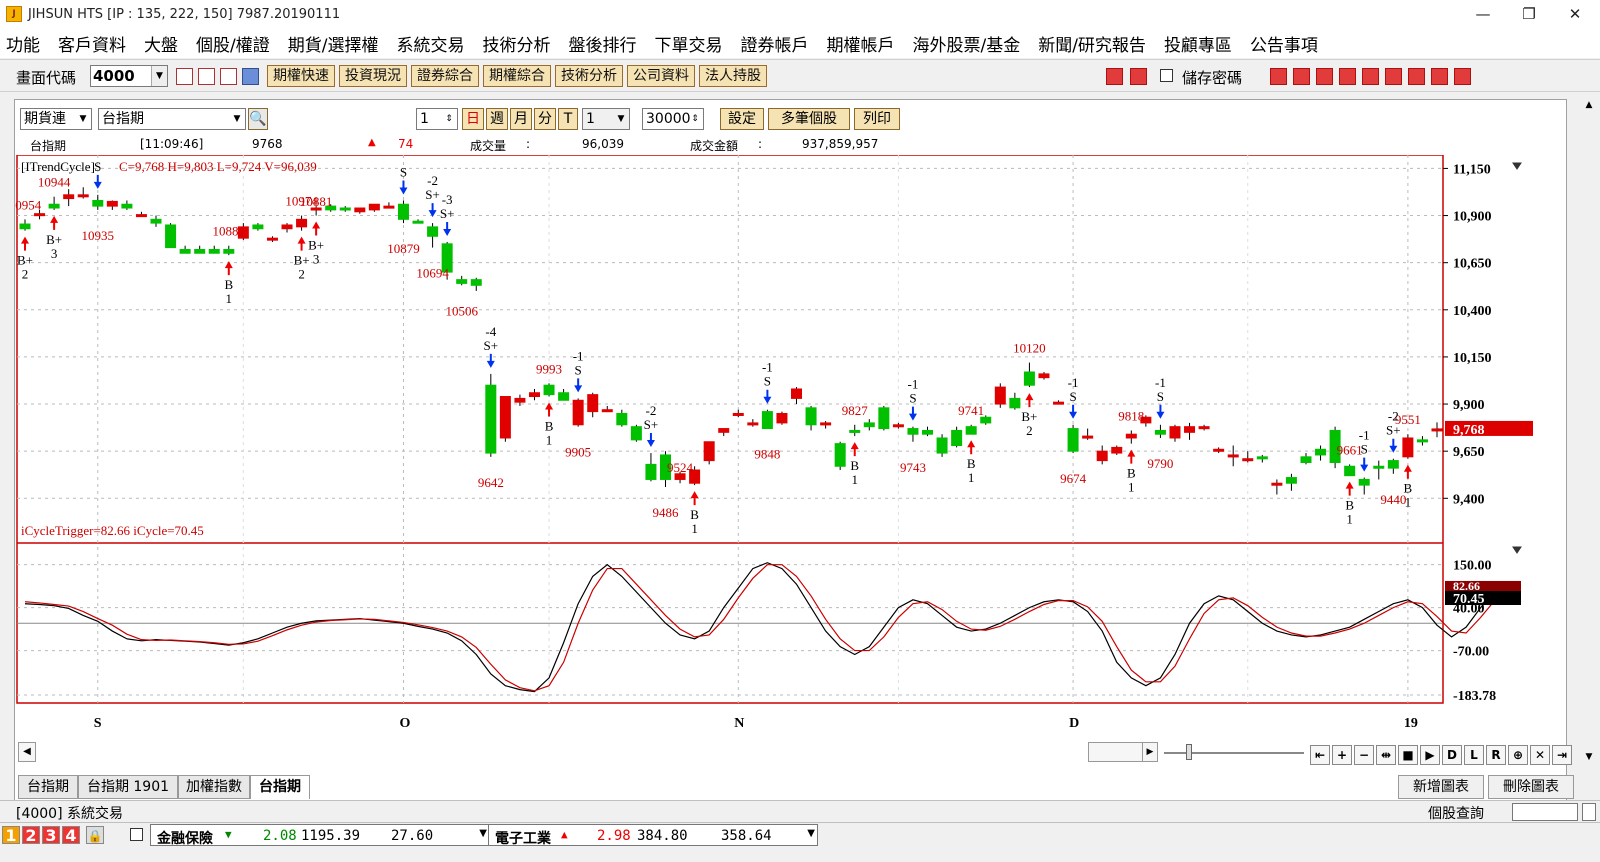  I want to click on nav-d-button: D, so click(1452, 755).